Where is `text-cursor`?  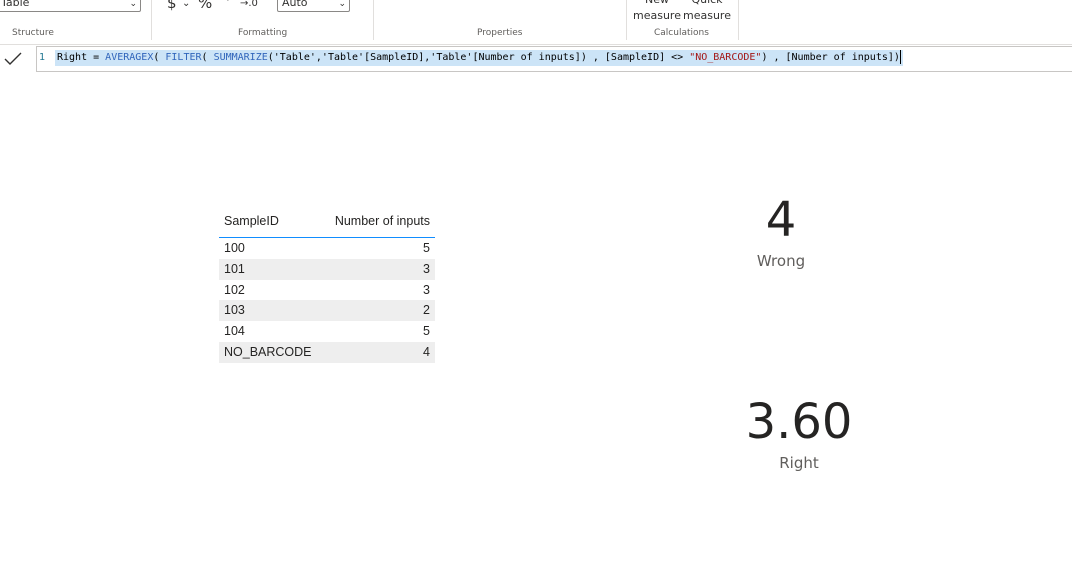
text-cursor is located at coordinates (900, 57).